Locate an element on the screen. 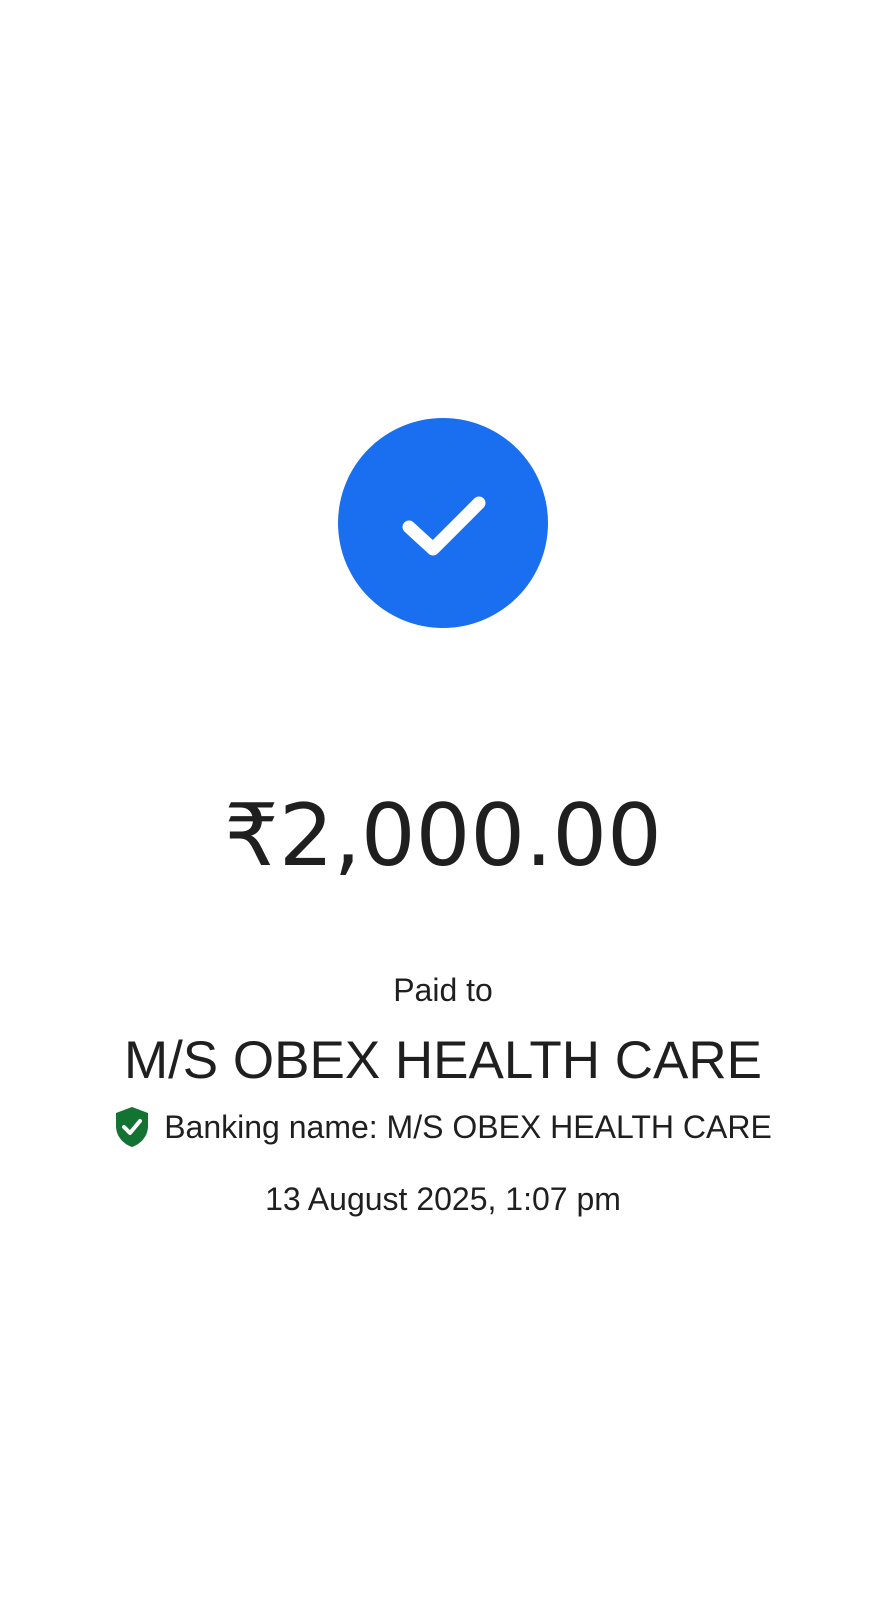 The height and width of the screenshot is (1600, 886). payment-amount: ₹2,000.00 is located at coordinates (443, 836).